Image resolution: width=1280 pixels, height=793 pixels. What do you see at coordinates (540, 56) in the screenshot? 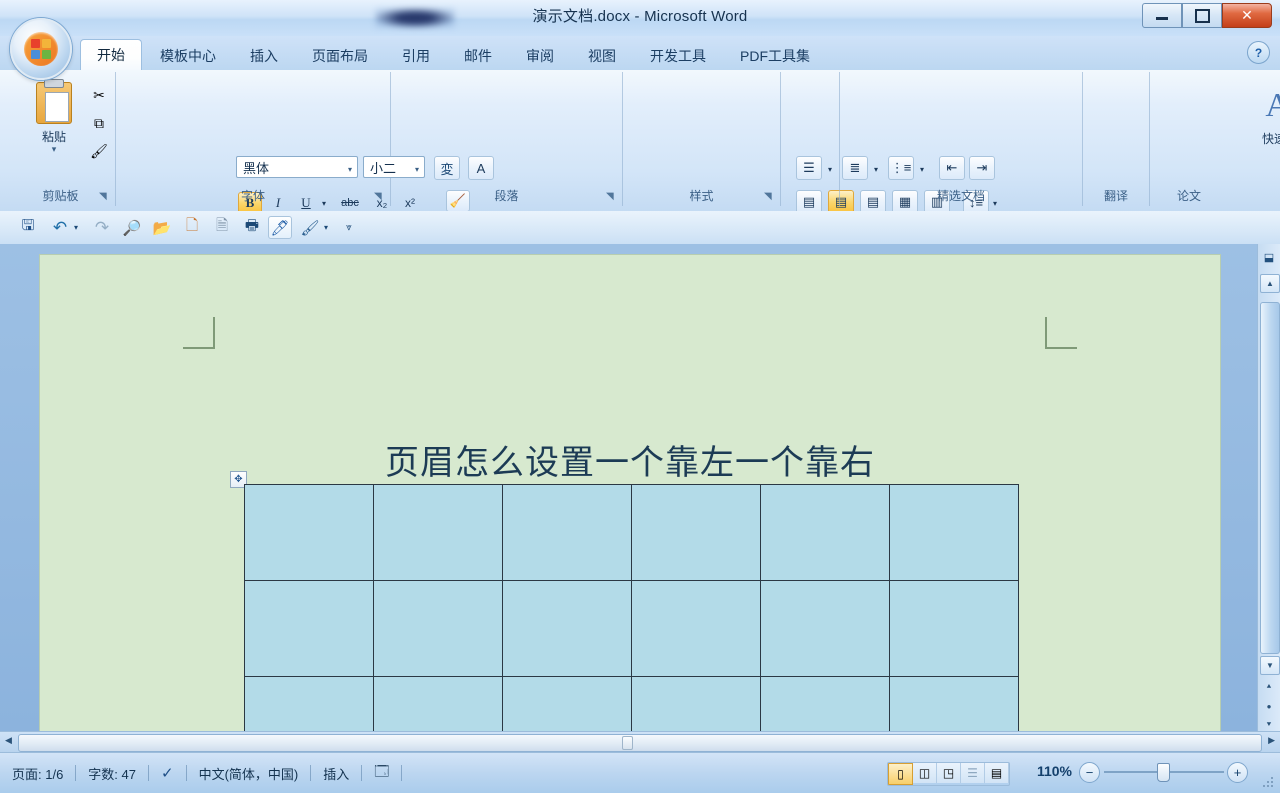
I see `tab-review: 审阅` at bounding box center [540, 56].